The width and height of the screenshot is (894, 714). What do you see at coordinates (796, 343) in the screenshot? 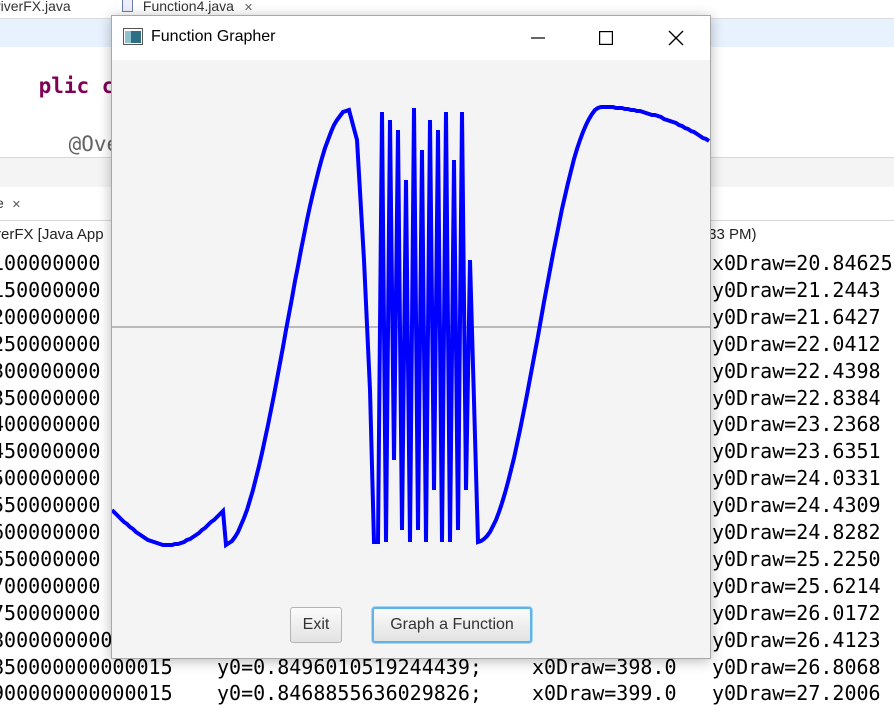
I see `console-text: y0Draw=22.0412` at bounding box center [796, 343].